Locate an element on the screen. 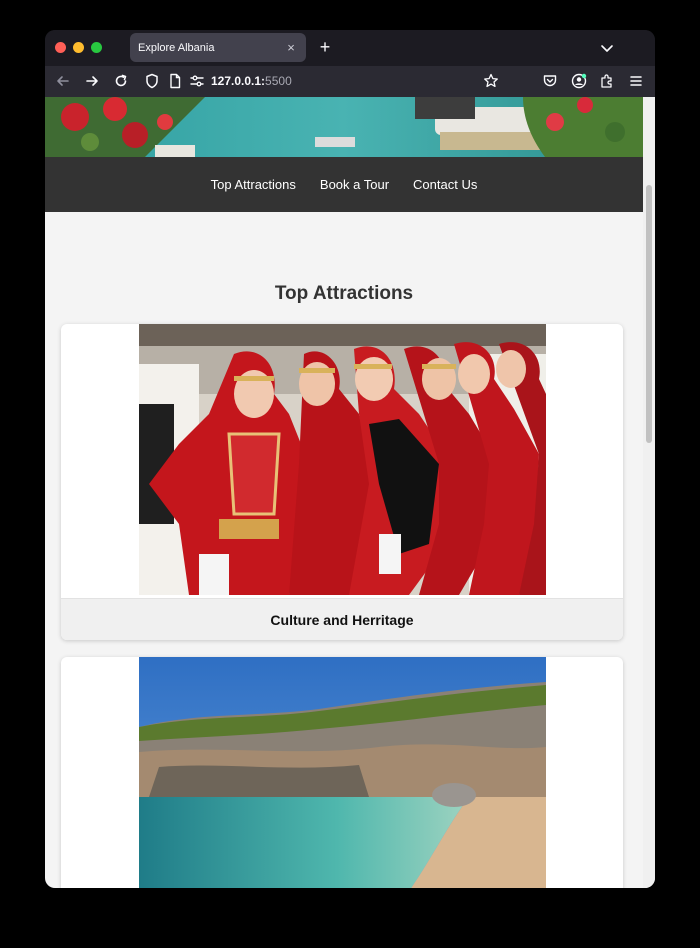  back-icon is located at coordinates (63, 81).